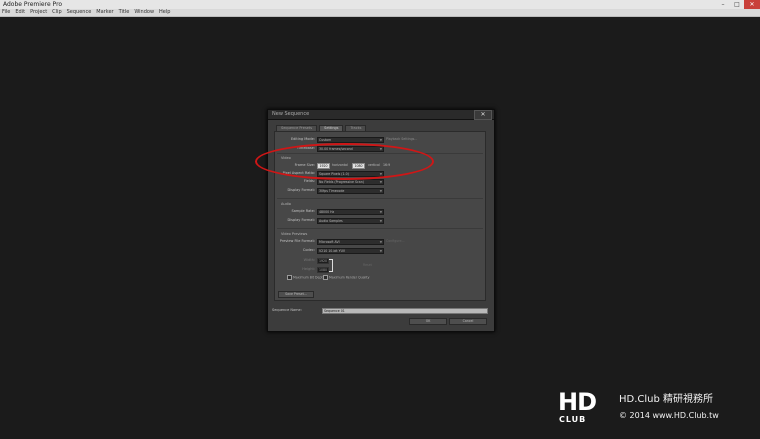 The height and width of the screenshot is (439, 760). Describe the element at coordinates (332, 251) in the screenshot. I see `codec-value: V210 10-bit YUV` at that location.